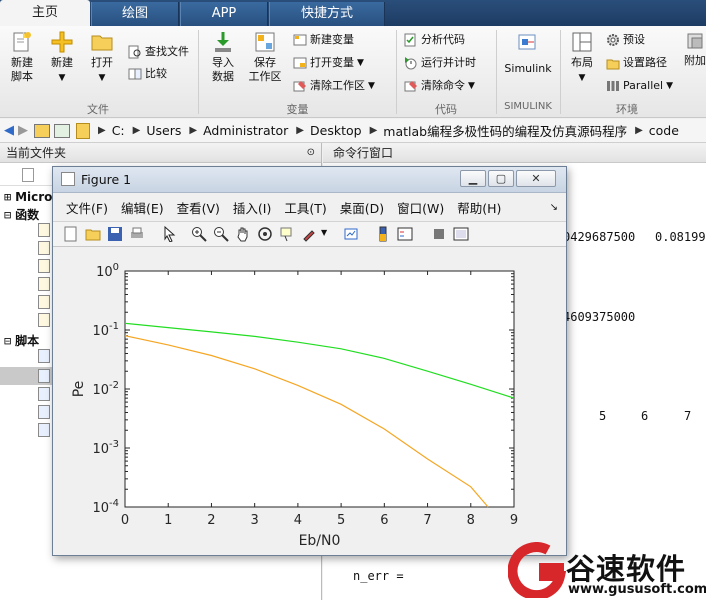 Image resolution: width=706 pixels, height=600 pixels. What do you see at coordinates (439, 234) in the screenshot?
I see `hide-plot-tools-icon` at bounding box center [439, 234].